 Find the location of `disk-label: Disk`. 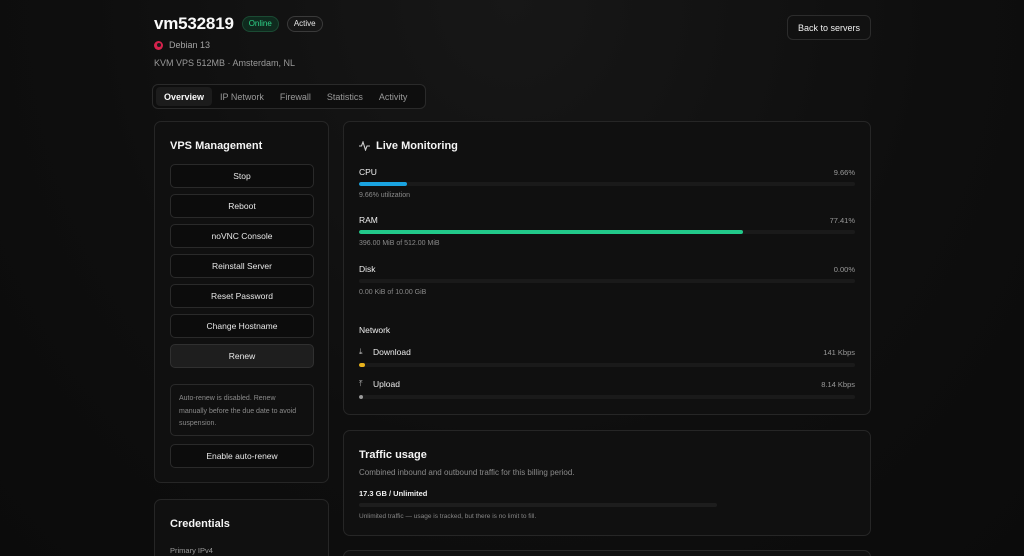

disk-label: Disk is located at coordinates (367, 269).